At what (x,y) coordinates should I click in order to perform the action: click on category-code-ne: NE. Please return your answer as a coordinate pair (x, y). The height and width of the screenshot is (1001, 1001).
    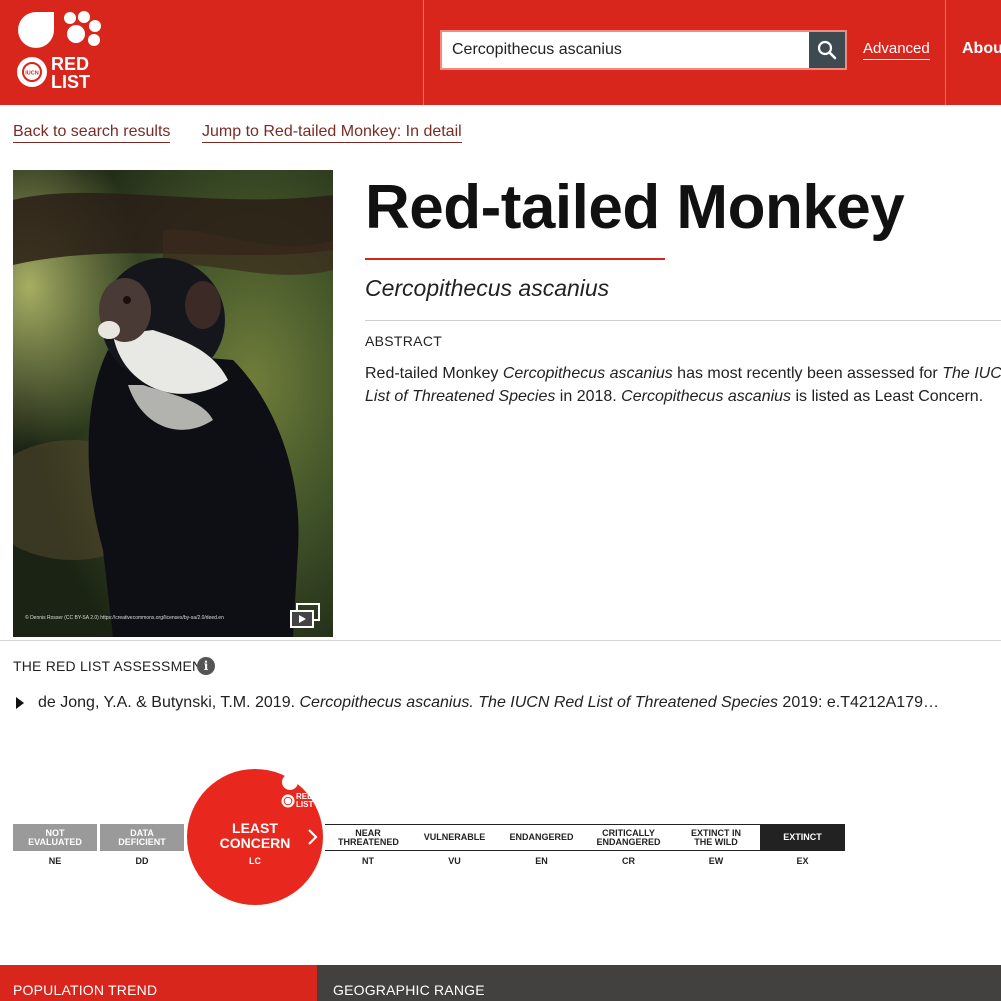
    Looking at the image, I should click on (55, 861).